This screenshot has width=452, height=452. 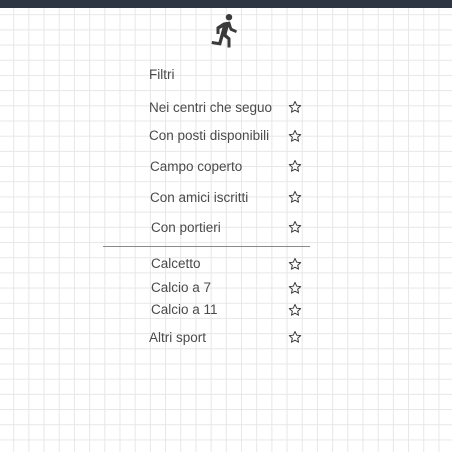 I want to click on running-person-icon, so click(x=224, y=31).